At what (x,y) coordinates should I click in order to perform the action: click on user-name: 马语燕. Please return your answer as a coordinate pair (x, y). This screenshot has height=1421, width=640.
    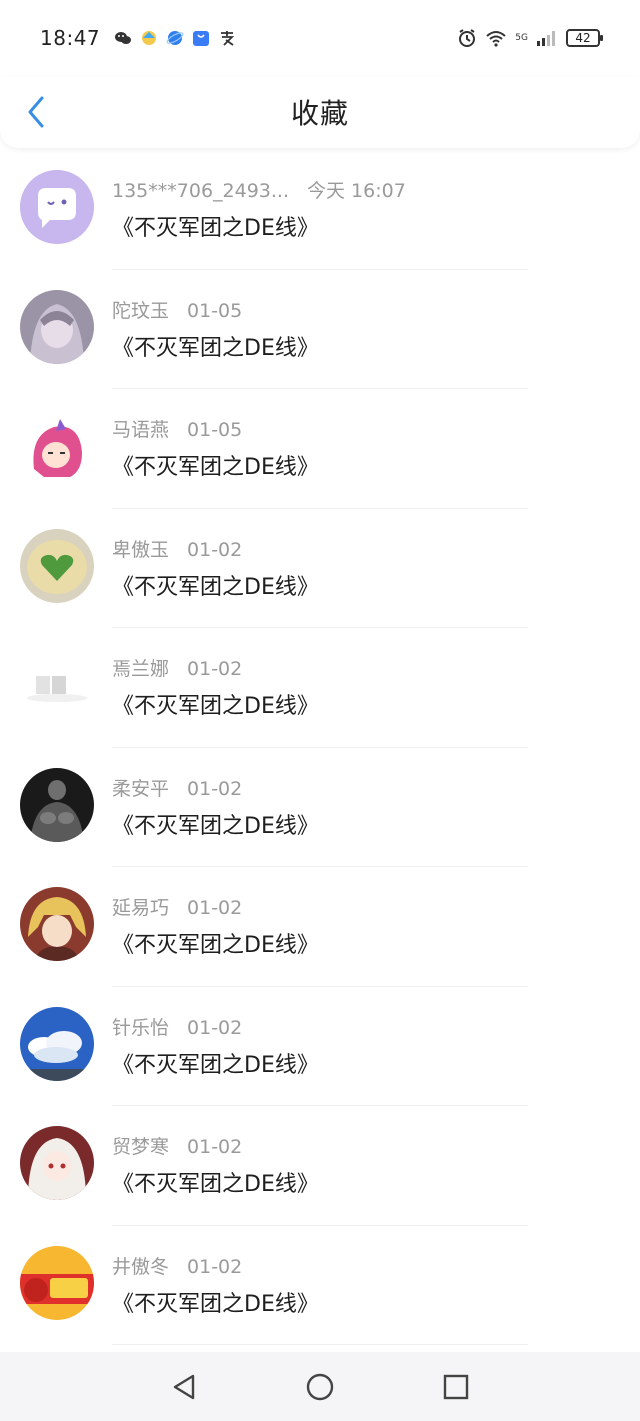
    Looking at the image, I should click on (141, 430).